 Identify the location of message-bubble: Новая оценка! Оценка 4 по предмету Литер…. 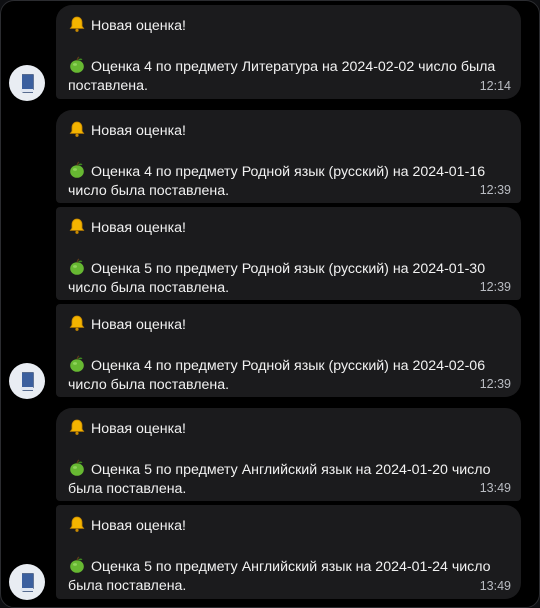
(288, 52).